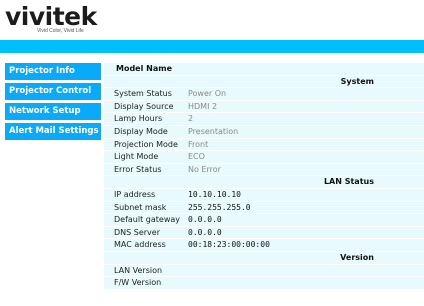  What do you see at coordinates (144, 170) in the screenshot?
I see `row-label: Error Status` at bounding box center [144, 170].